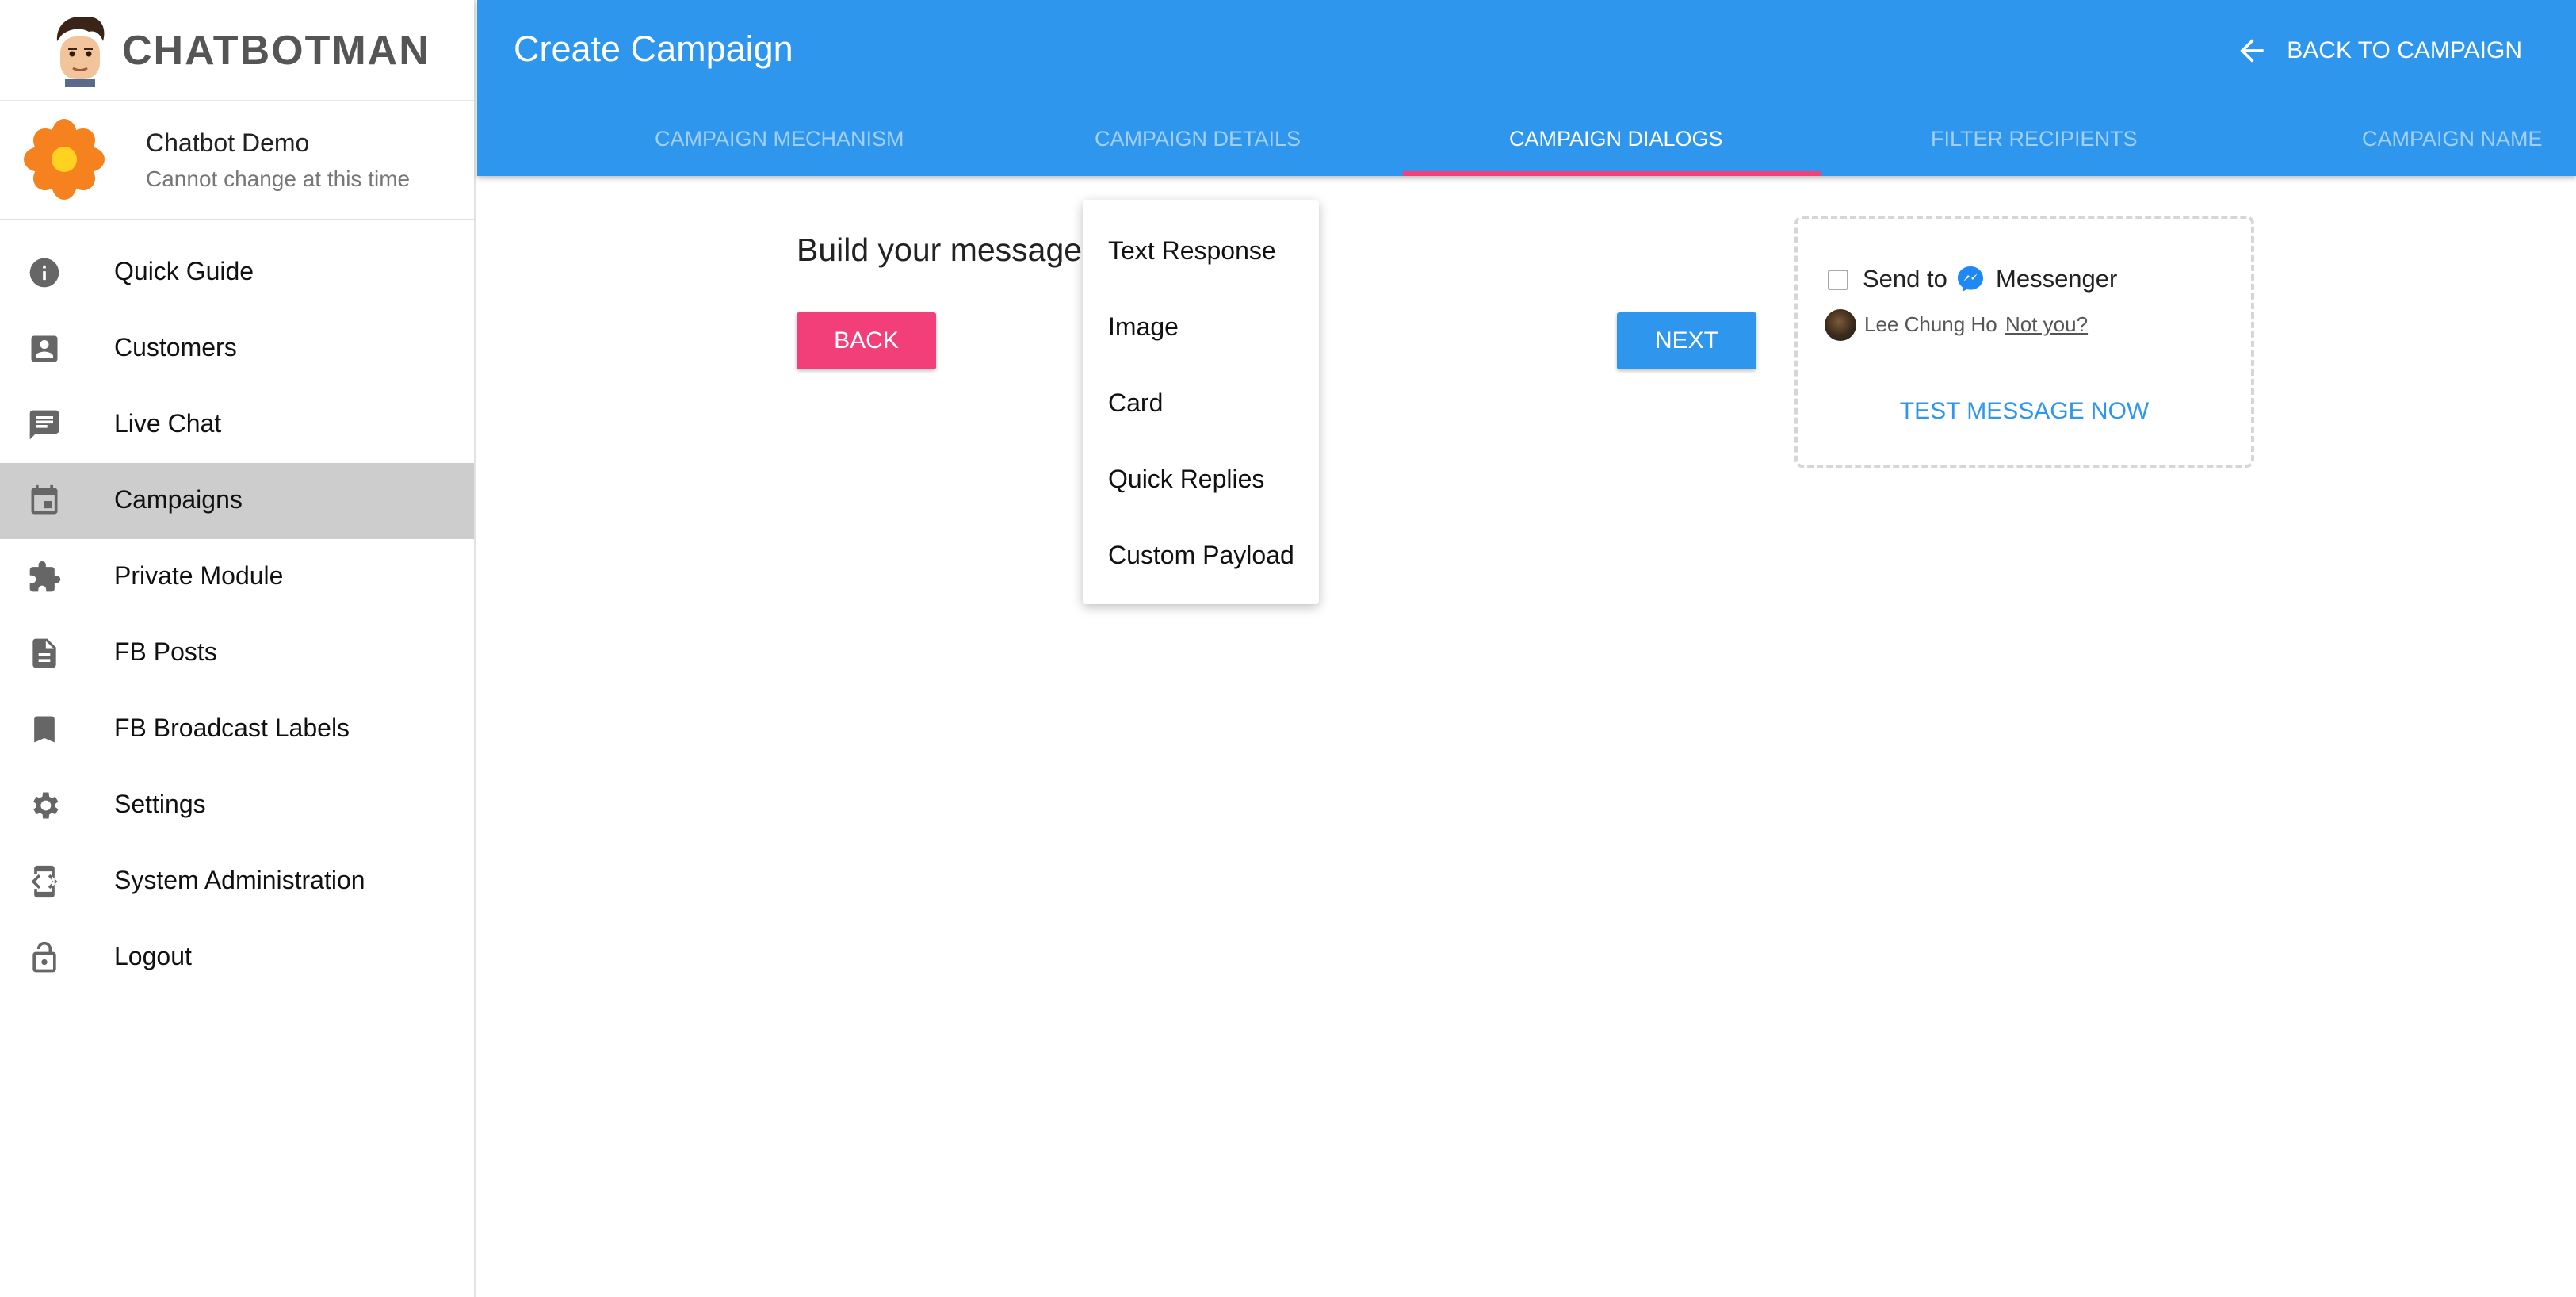 The width and height of the screenshot is (2576, 1297). I want to click on sidebar-item-label: Customers, so click(175, 347).